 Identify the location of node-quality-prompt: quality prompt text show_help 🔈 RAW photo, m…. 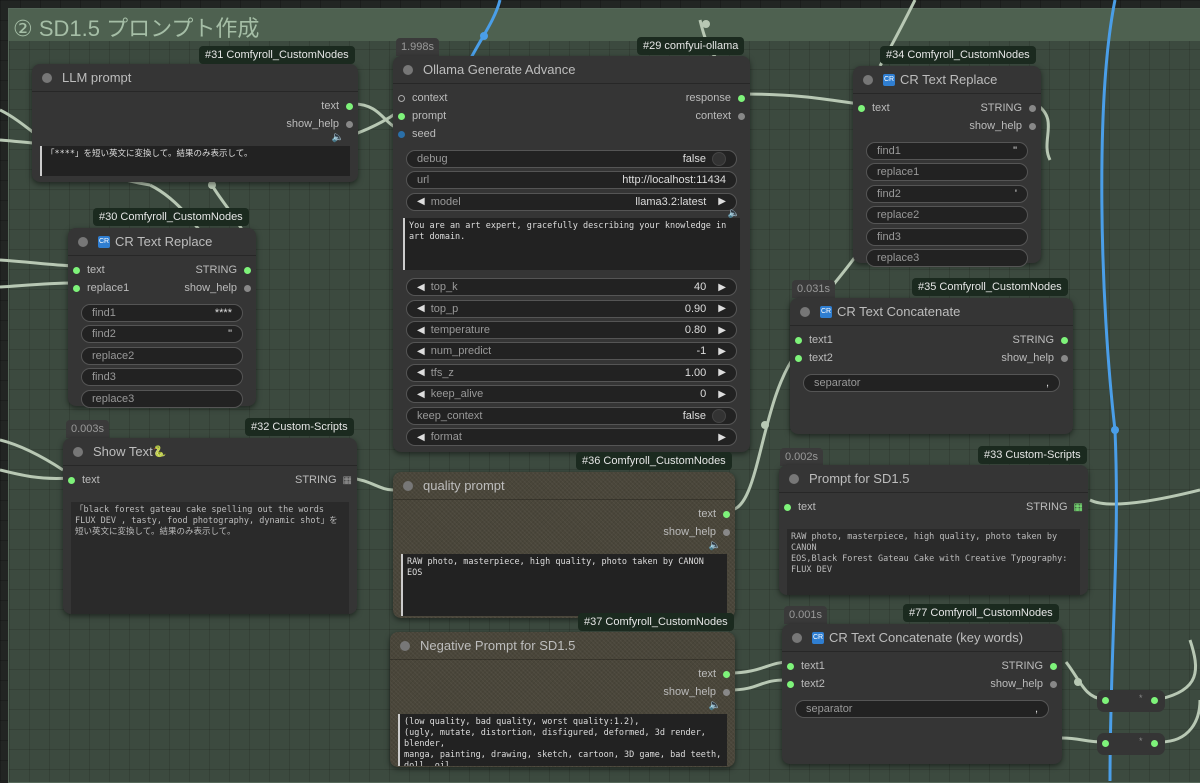
(564, 545).